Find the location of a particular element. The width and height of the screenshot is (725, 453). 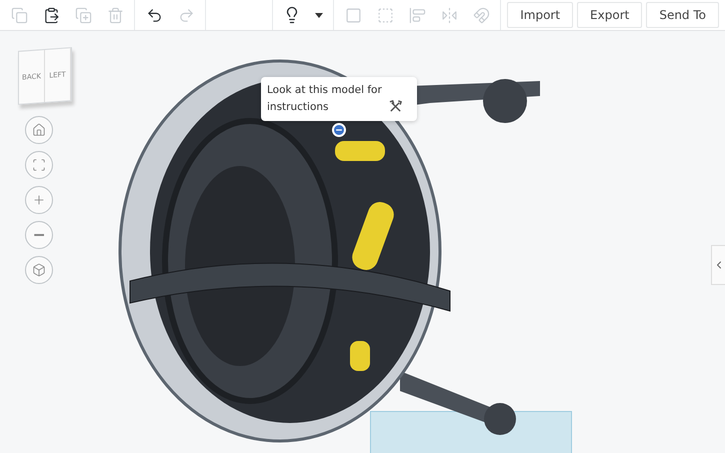

home-button is located at coordinates (39, 130).